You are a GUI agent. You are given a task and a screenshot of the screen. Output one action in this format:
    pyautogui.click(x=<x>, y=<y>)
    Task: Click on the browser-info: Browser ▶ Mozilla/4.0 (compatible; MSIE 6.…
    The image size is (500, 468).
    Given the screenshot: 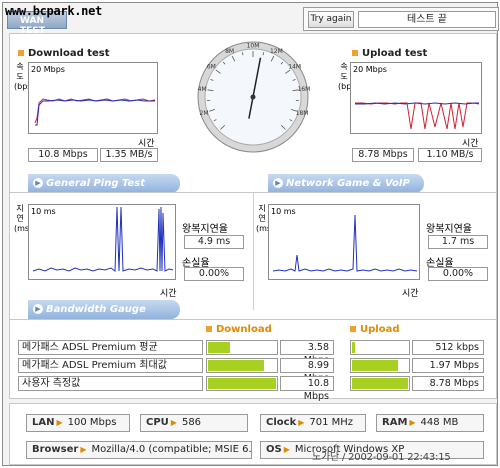 What is the action you would take?
    pyautogui.click(x=139, y=450)
    